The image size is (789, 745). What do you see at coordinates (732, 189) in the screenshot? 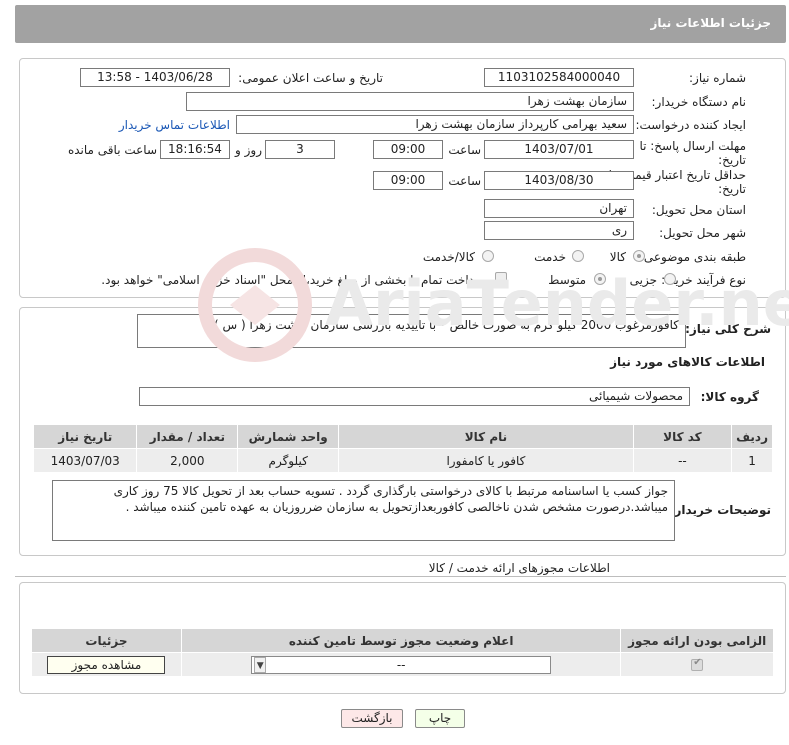
I see `validity-date-label: تاریخ:` at bounding box center [732, 189].